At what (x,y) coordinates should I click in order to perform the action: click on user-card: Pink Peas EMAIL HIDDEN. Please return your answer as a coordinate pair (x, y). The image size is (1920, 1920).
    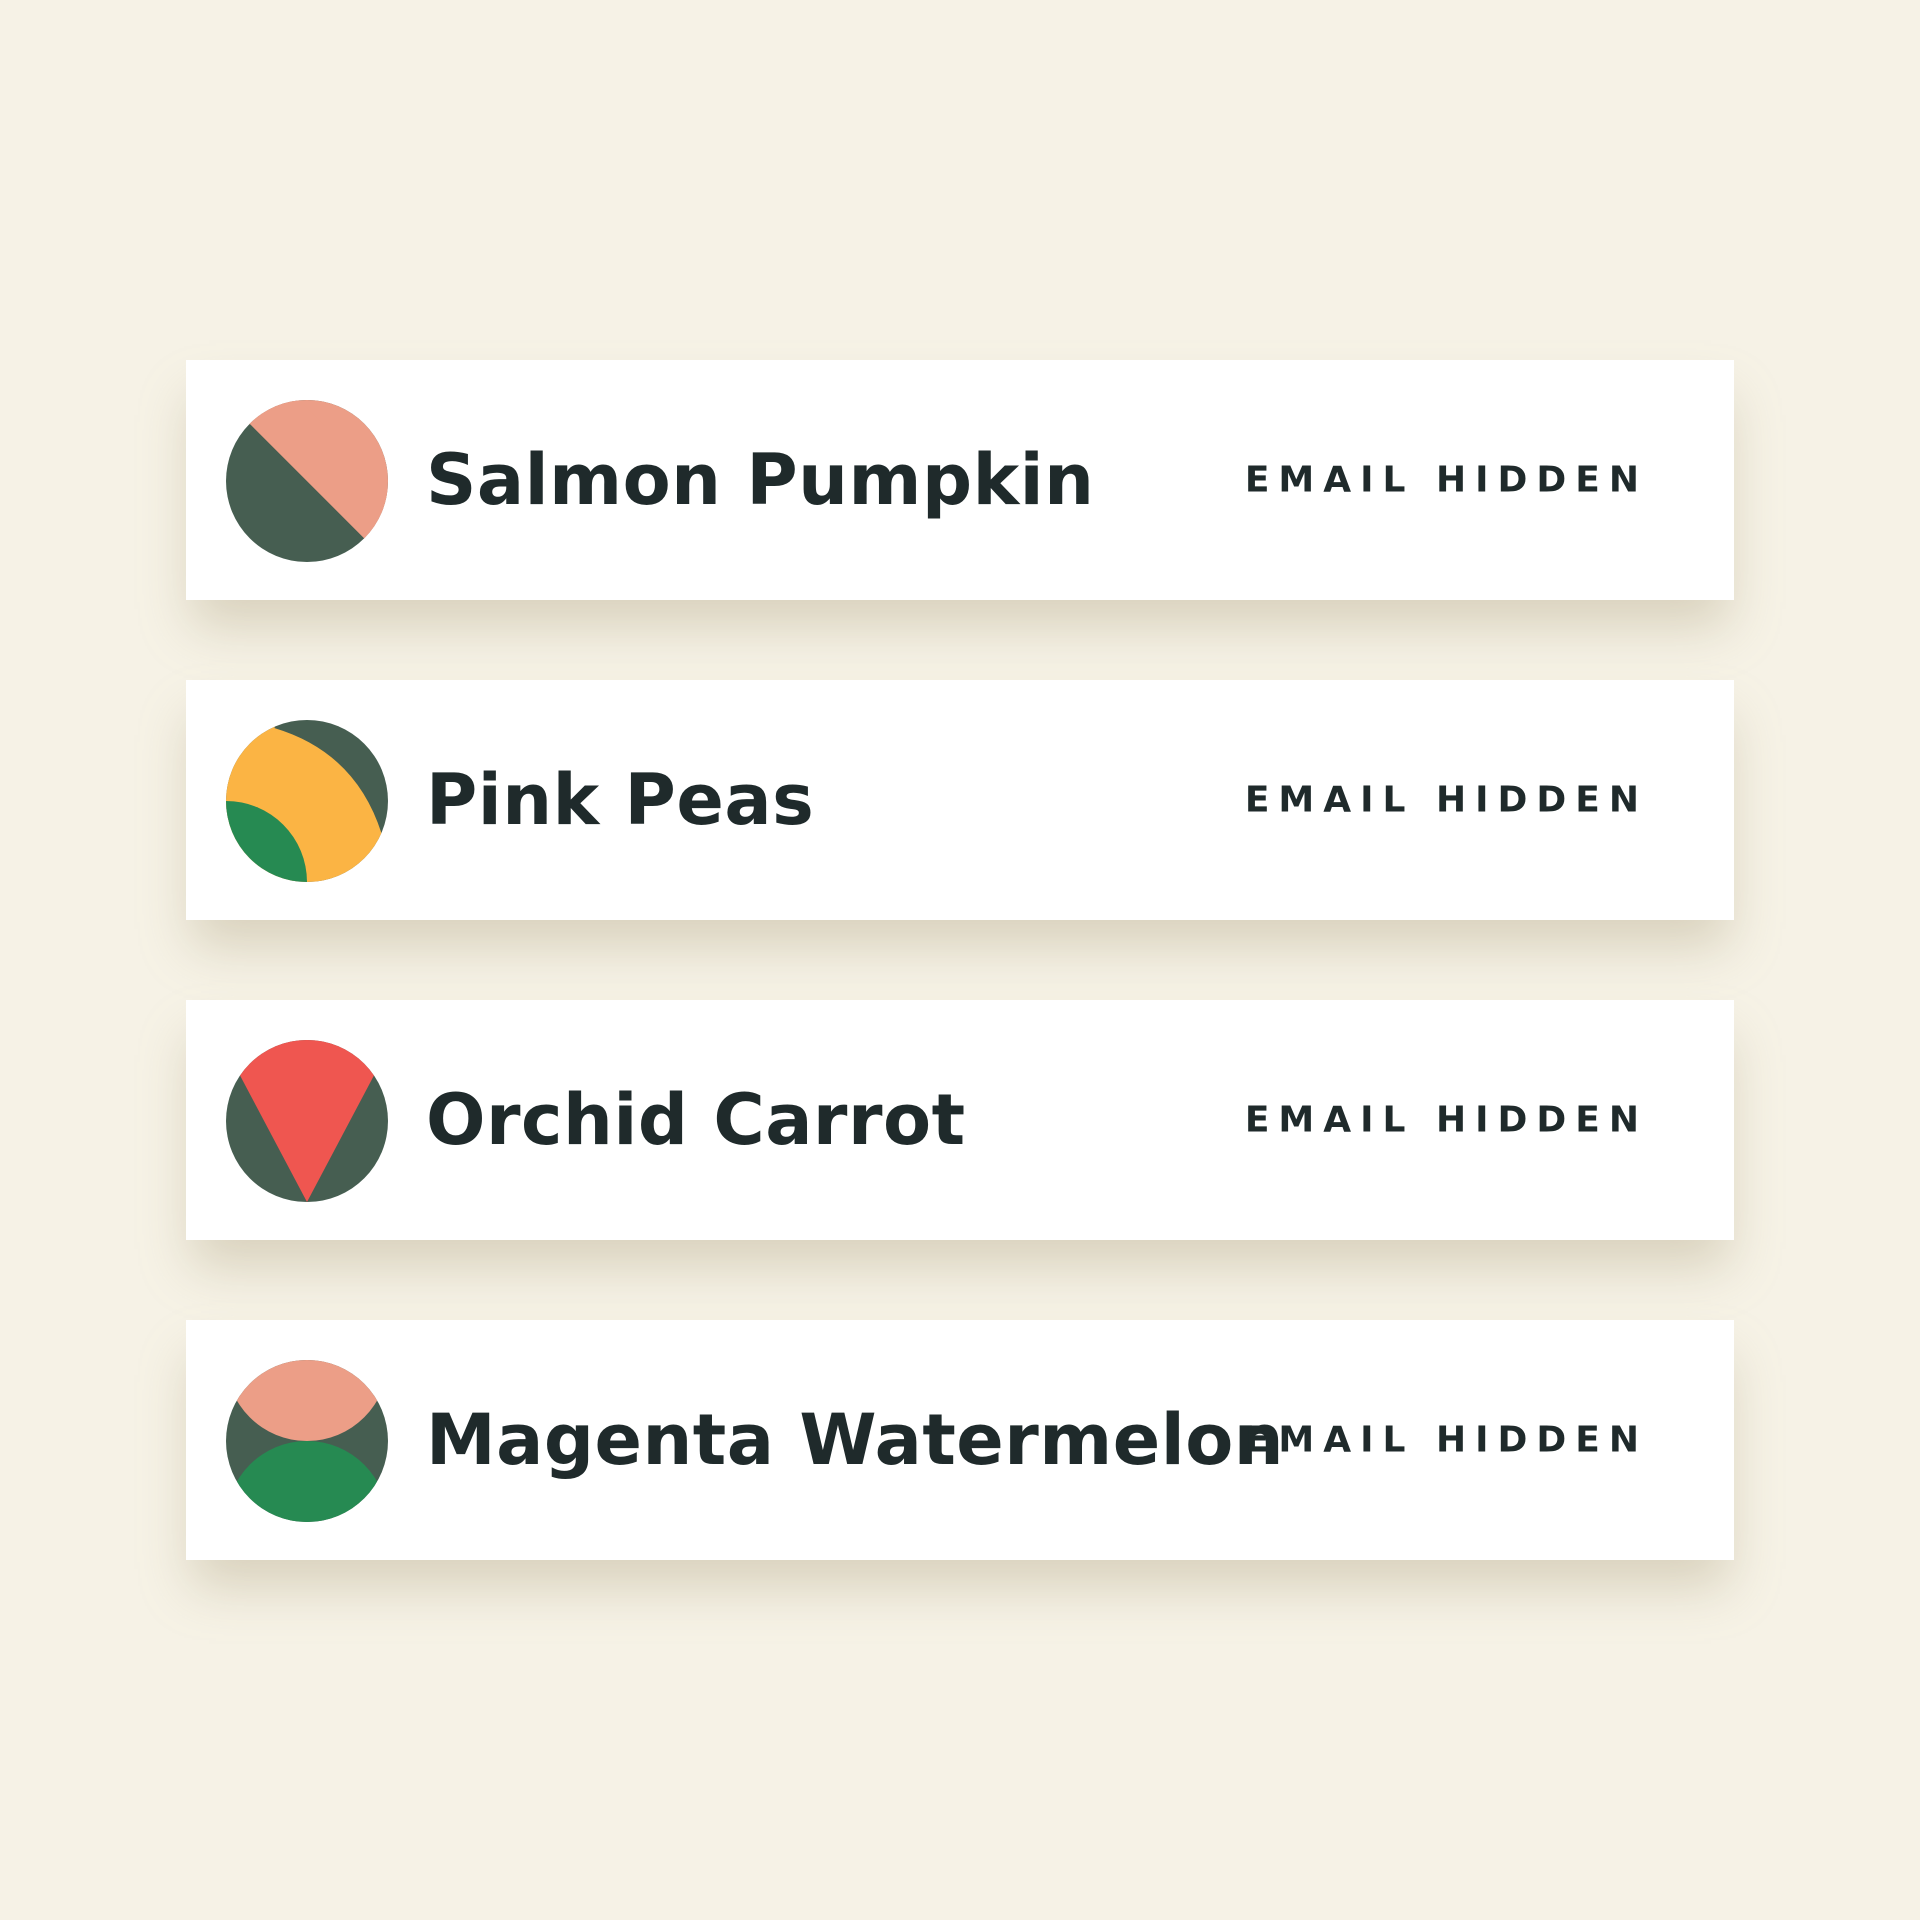
    Looking at the image, I should click on (960, 800).